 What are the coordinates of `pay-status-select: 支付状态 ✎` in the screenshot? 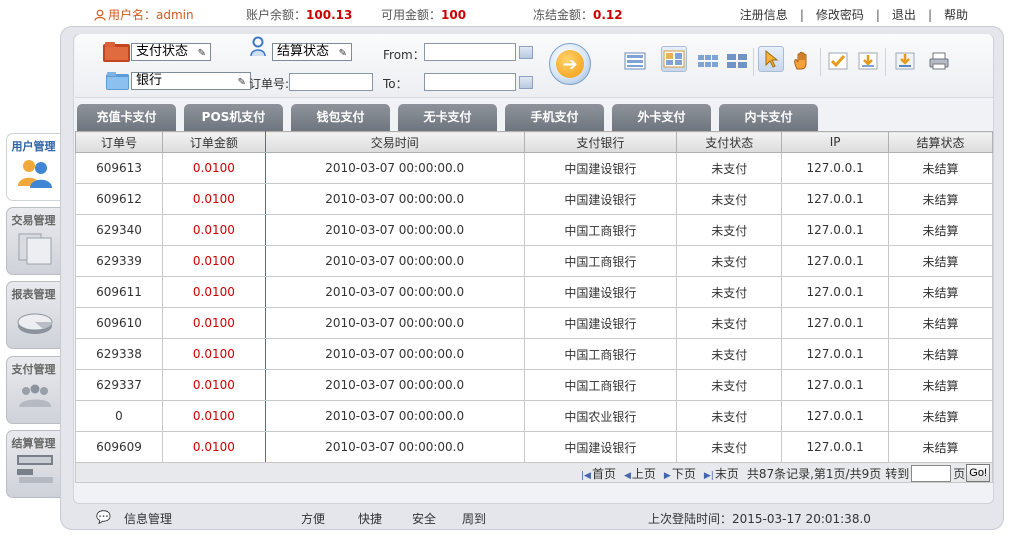 It's located at (171, 52).